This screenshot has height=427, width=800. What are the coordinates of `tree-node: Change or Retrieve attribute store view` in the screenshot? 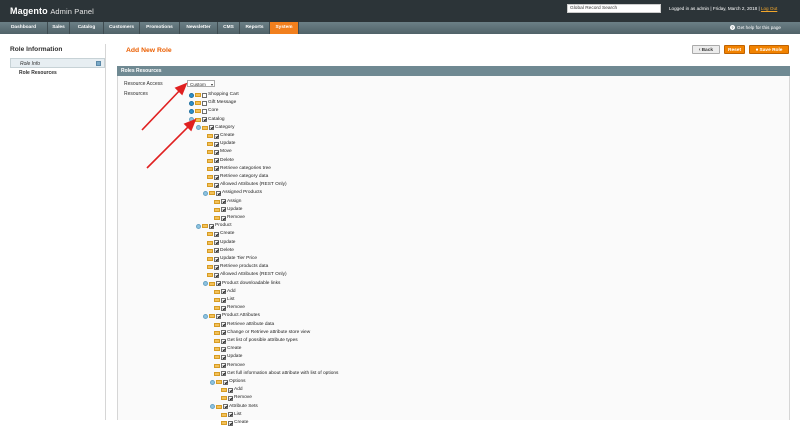 It's located at (260, 333).